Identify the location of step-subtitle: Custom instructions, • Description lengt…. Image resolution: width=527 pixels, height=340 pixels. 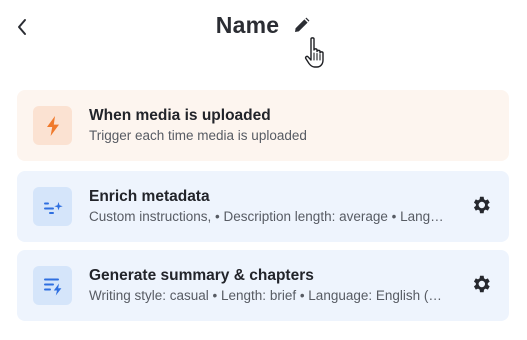
(266, 216).